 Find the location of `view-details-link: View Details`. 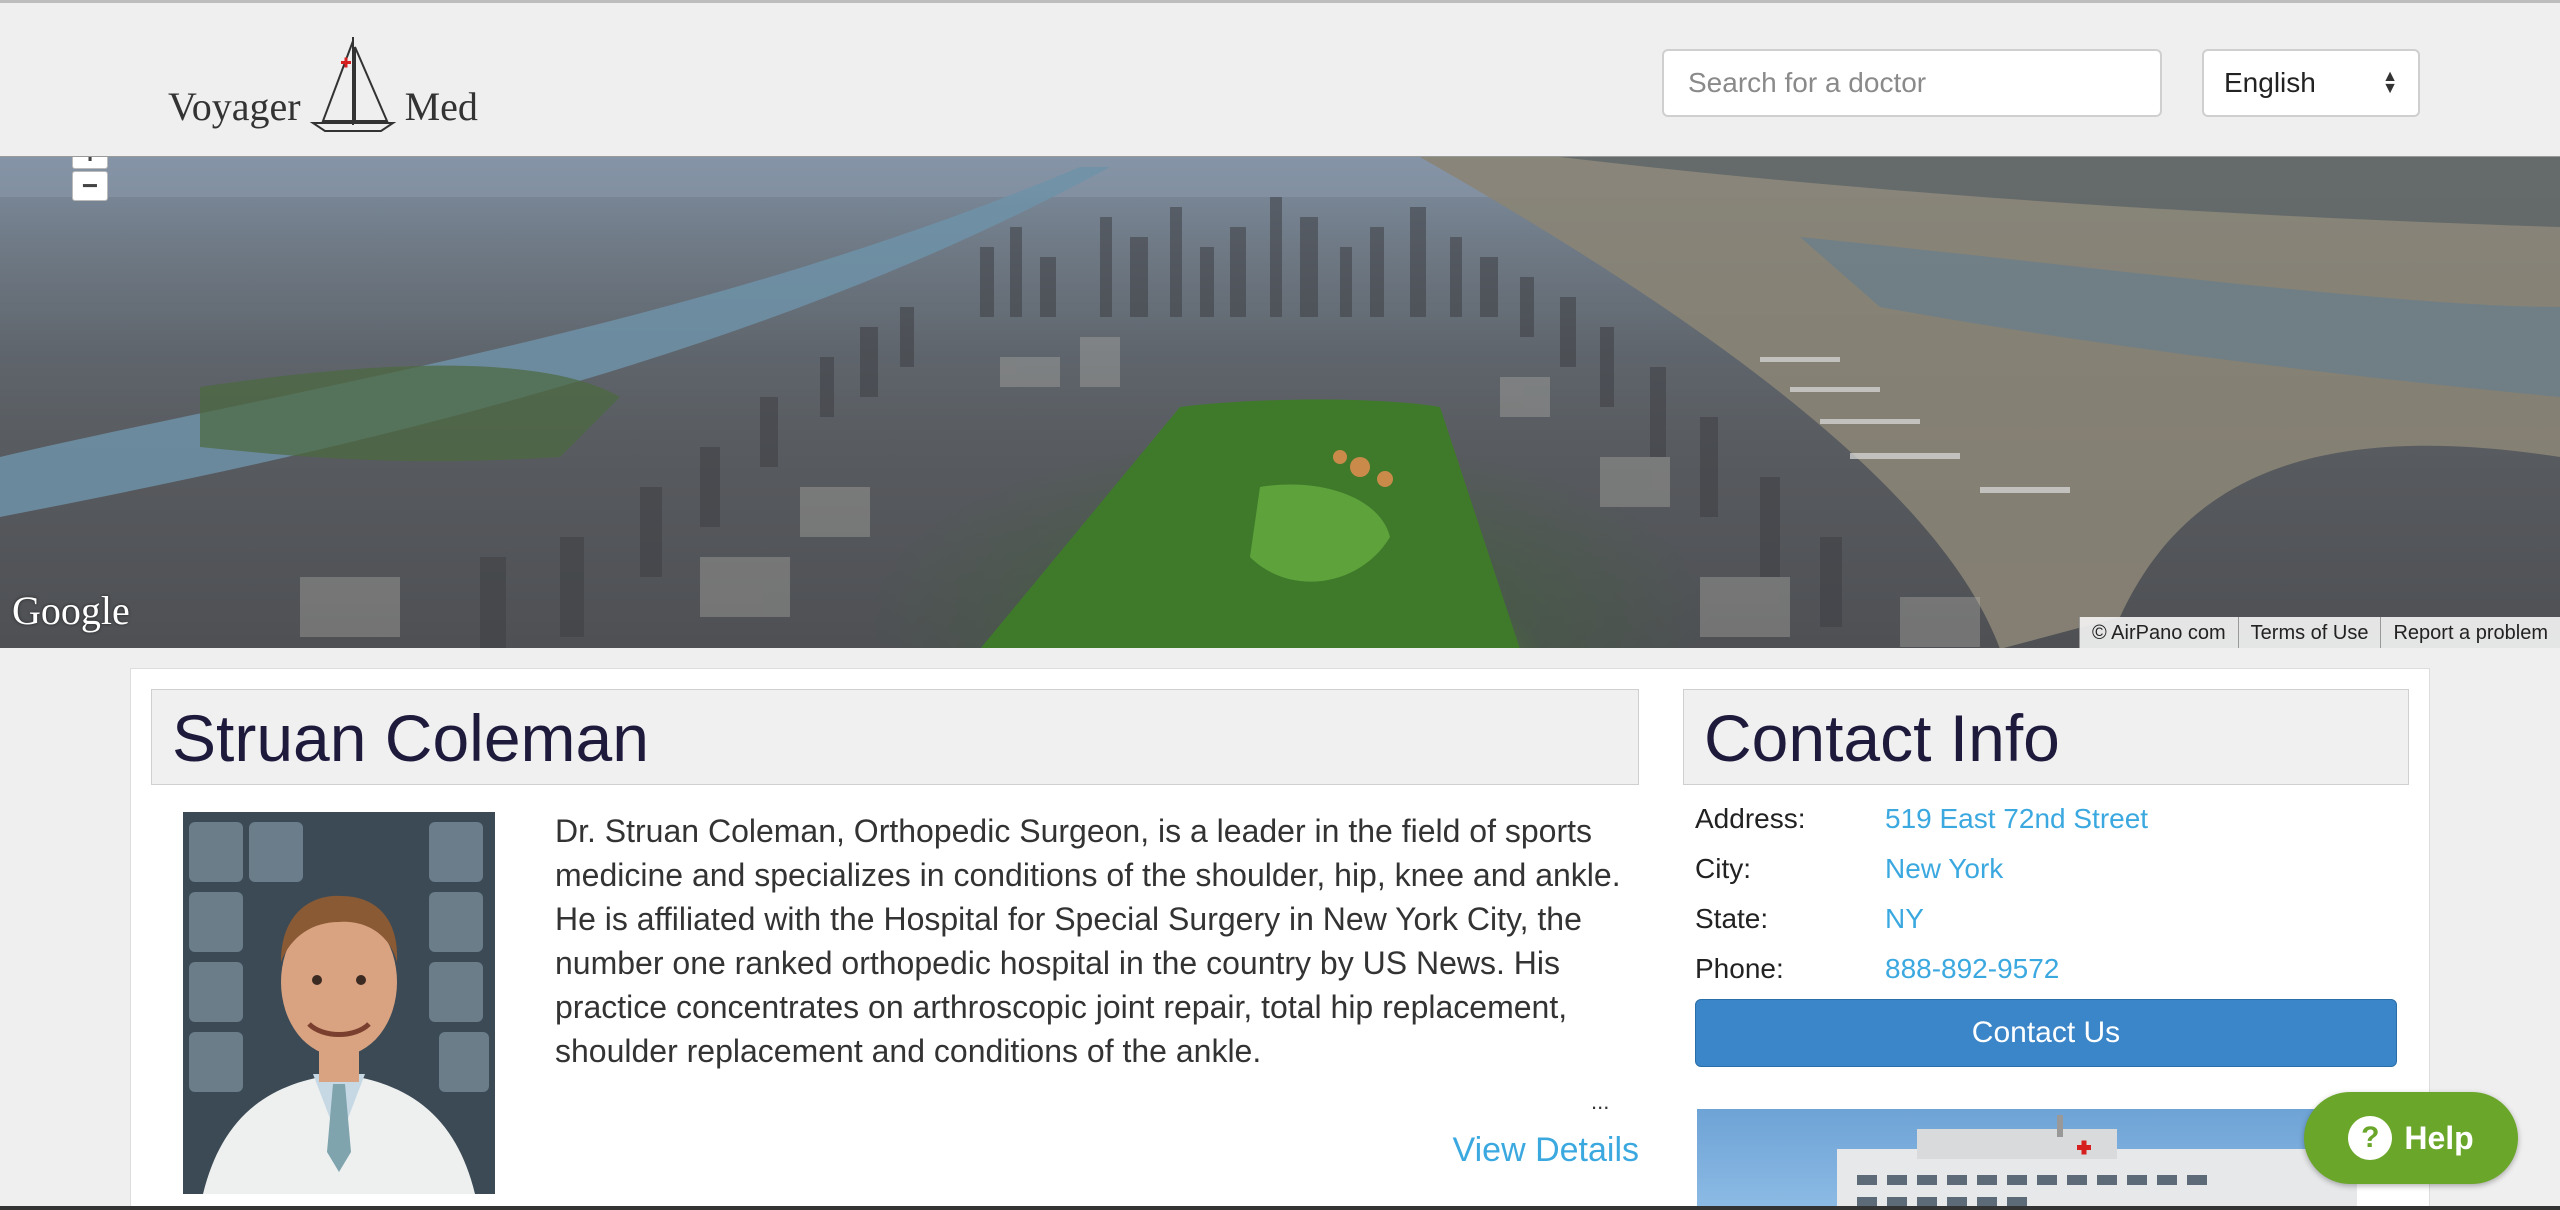

view-details-link: View Details is located at coordinates (1546, 1150).